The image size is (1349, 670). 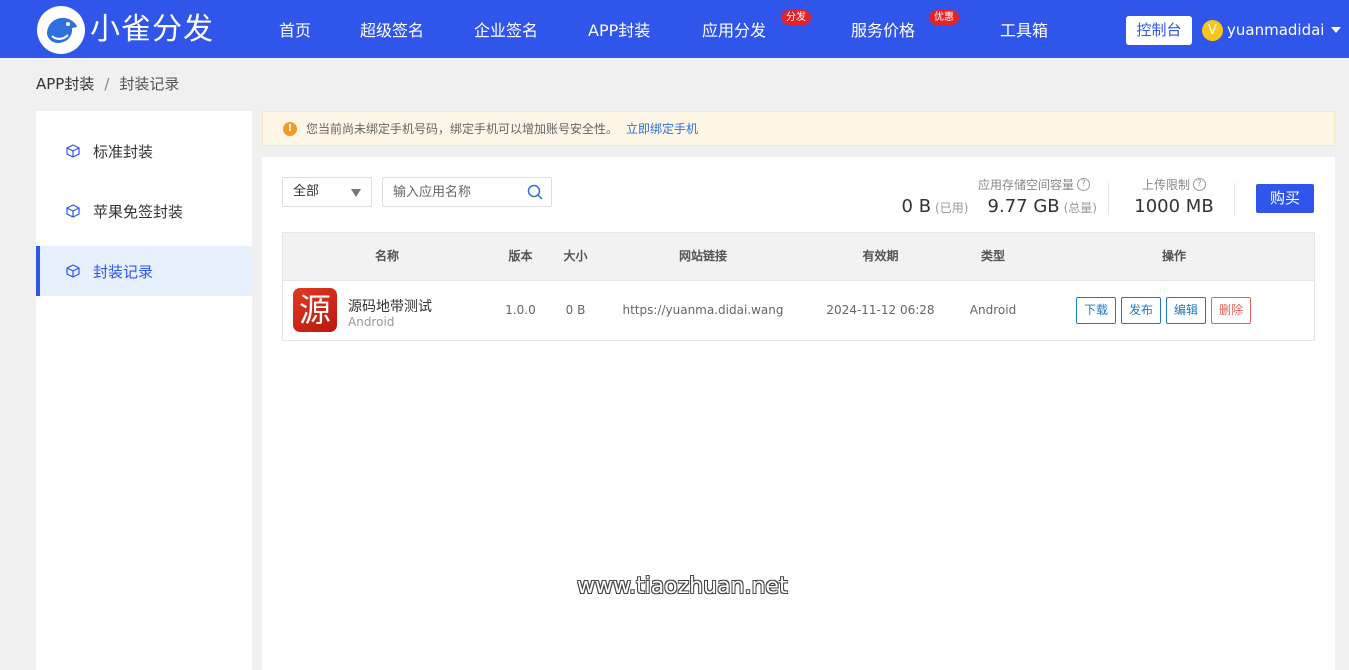 What do you see at coordinates (327, 192) in the screenshot?
I see `type-filter-select: 全部` at bounding box center [327, 192].